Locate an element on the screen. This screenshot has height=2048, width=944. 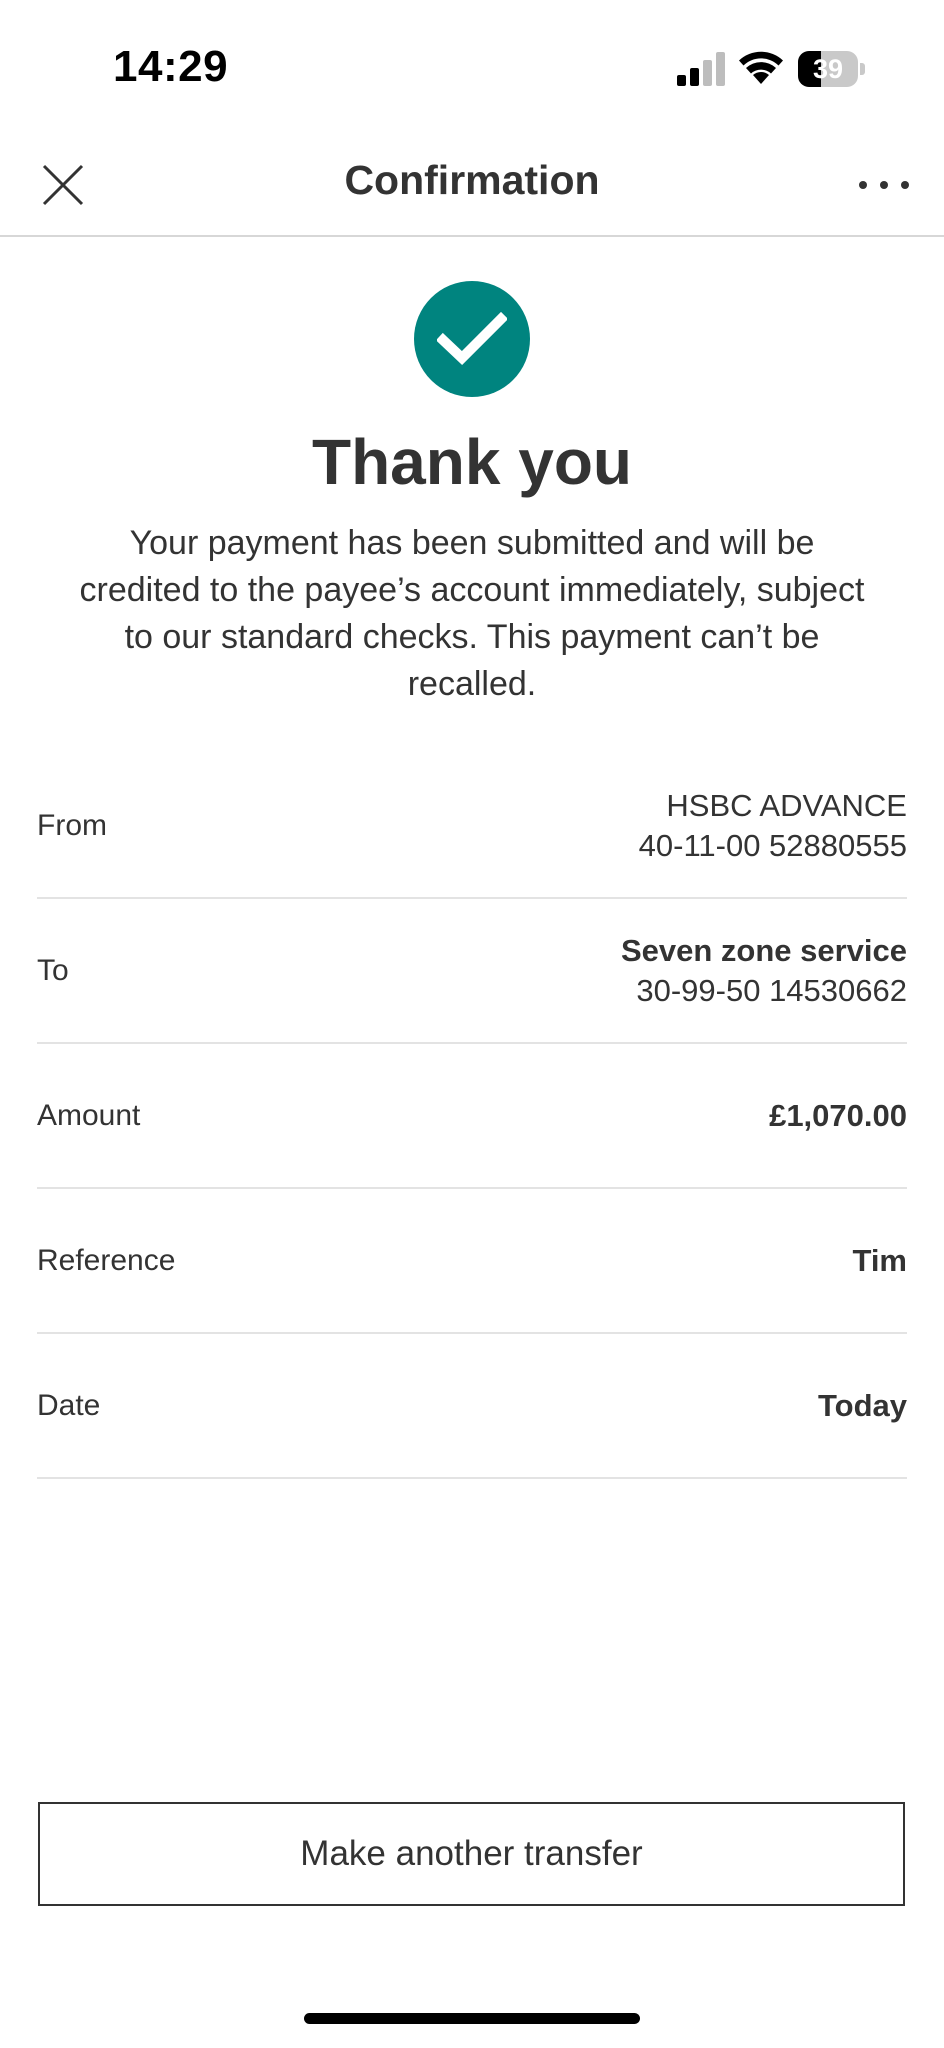
more-options-button is located at coordinates (884, 185).